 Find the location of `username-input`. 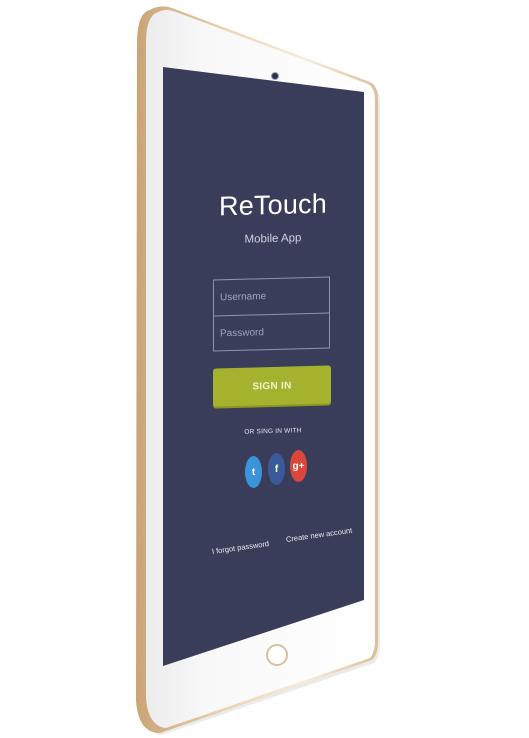

username-input is located at coordinates (271, 296).